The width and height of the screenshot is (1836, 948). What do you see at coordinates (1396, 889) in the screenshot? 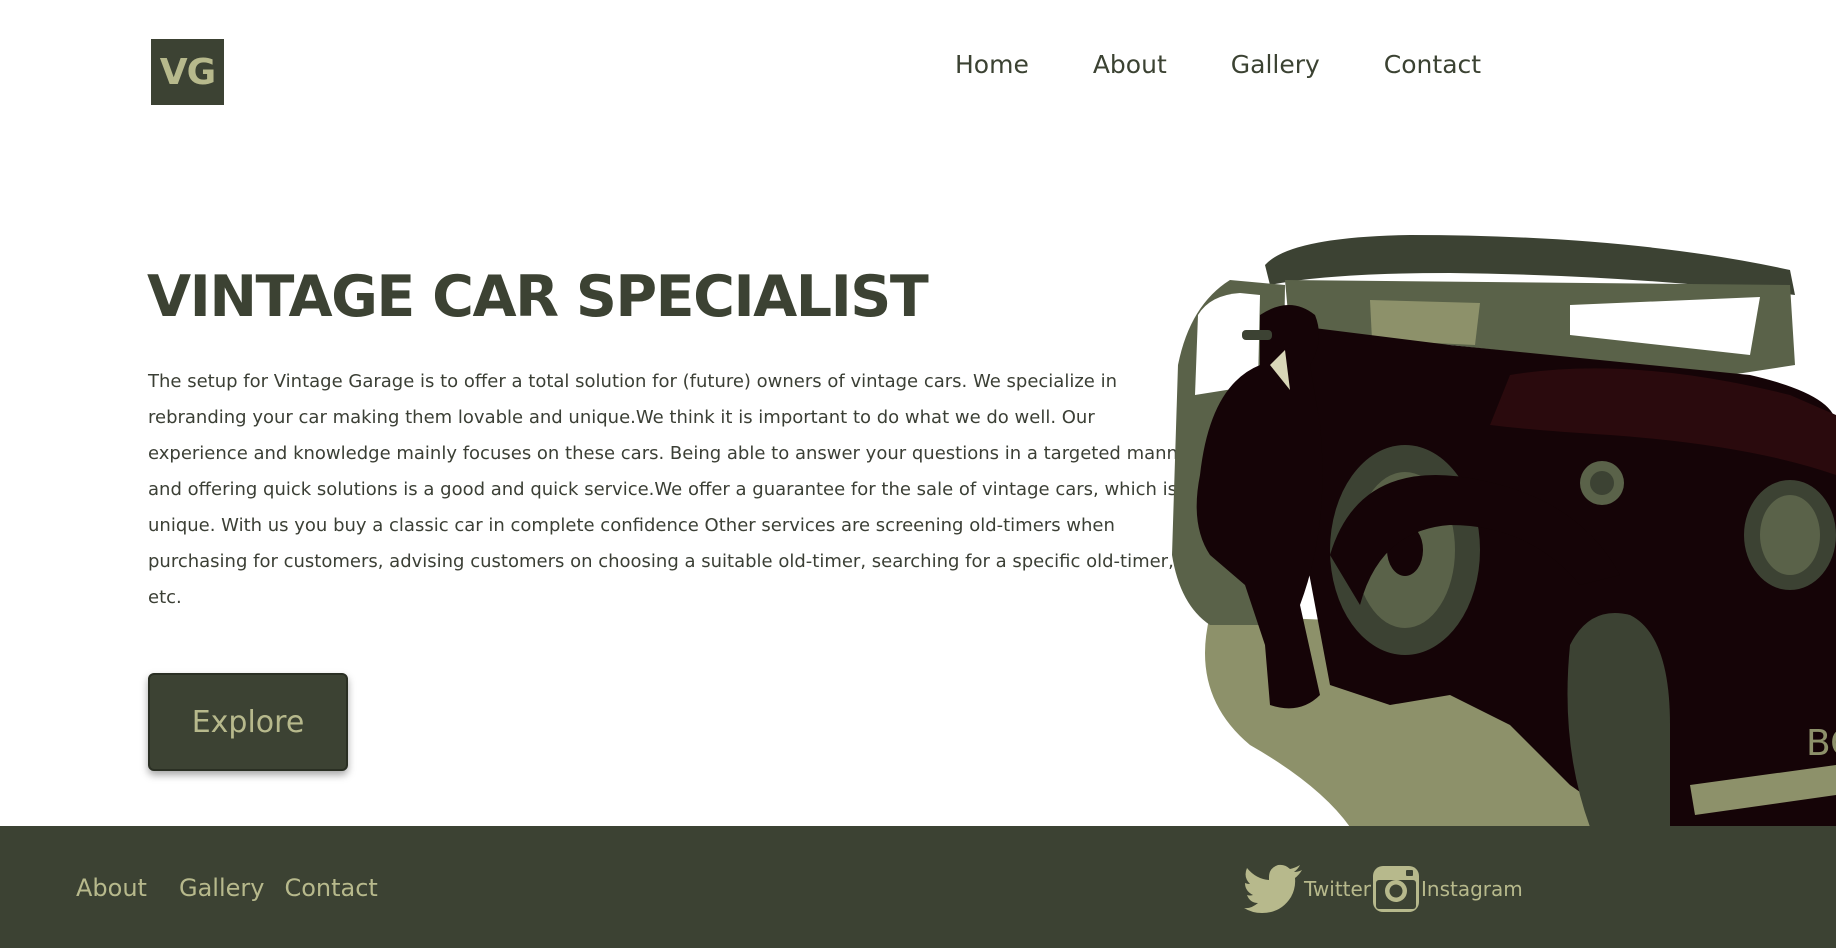
I see `instagram-icon` at bounding box center [1396, 889].